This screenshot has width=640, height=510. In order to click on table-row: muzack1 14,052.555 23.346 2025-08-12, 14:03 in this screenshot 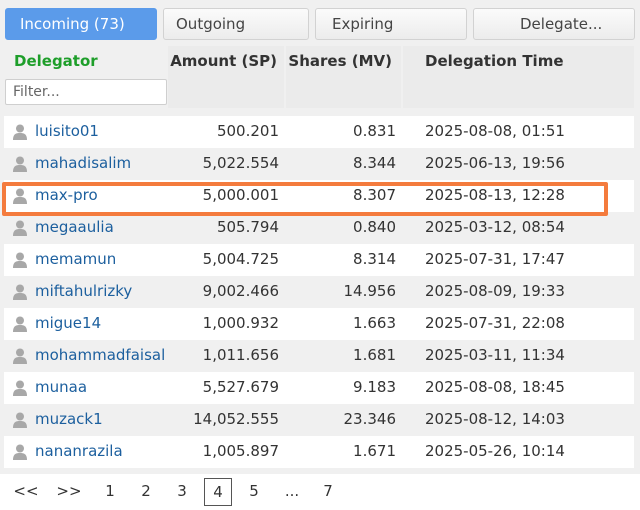, I will do `click(319, 420)`.